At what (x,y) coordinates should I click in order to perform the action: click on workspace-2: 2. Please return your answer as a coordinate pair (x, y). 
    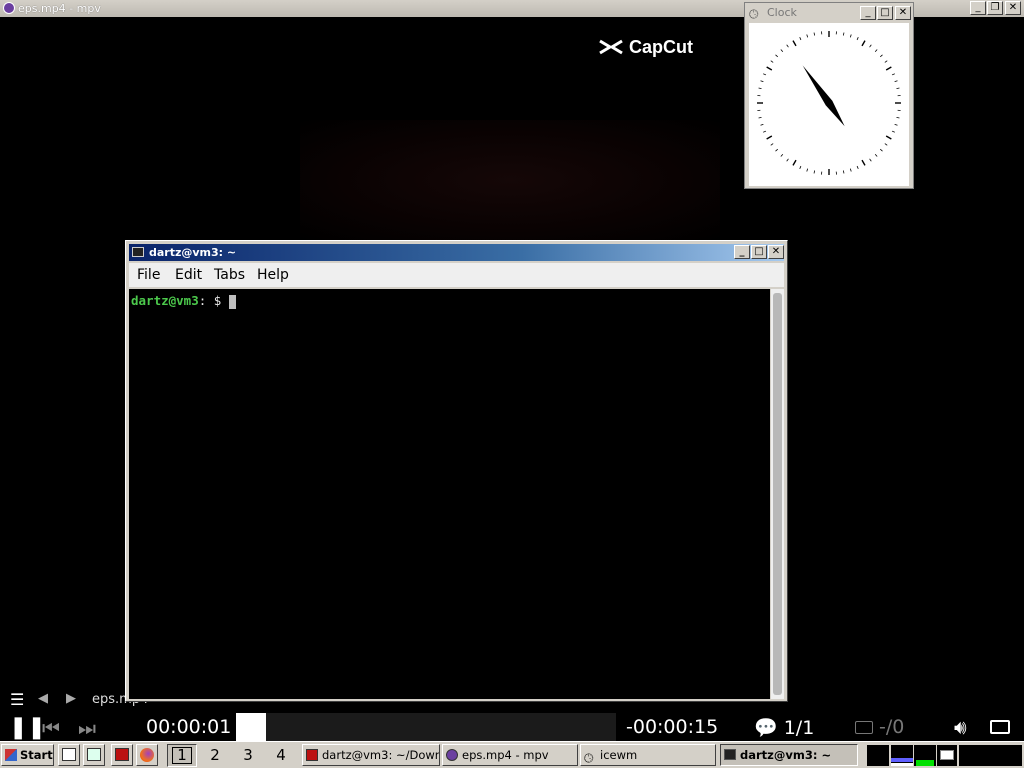
    Looking at the image, I should click on (215, 755).